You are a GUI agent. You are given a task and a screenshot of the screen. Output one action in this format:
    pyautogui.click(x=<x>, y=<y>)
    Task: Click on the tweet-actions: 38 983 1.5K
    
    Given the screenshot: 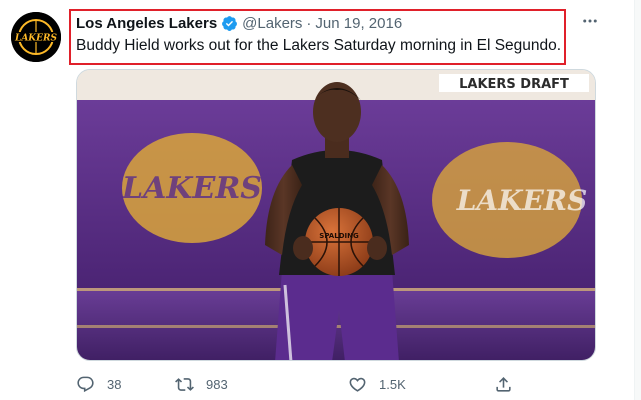 What is the action you would take?
    pyautogui.click(x=336, y=384)
    